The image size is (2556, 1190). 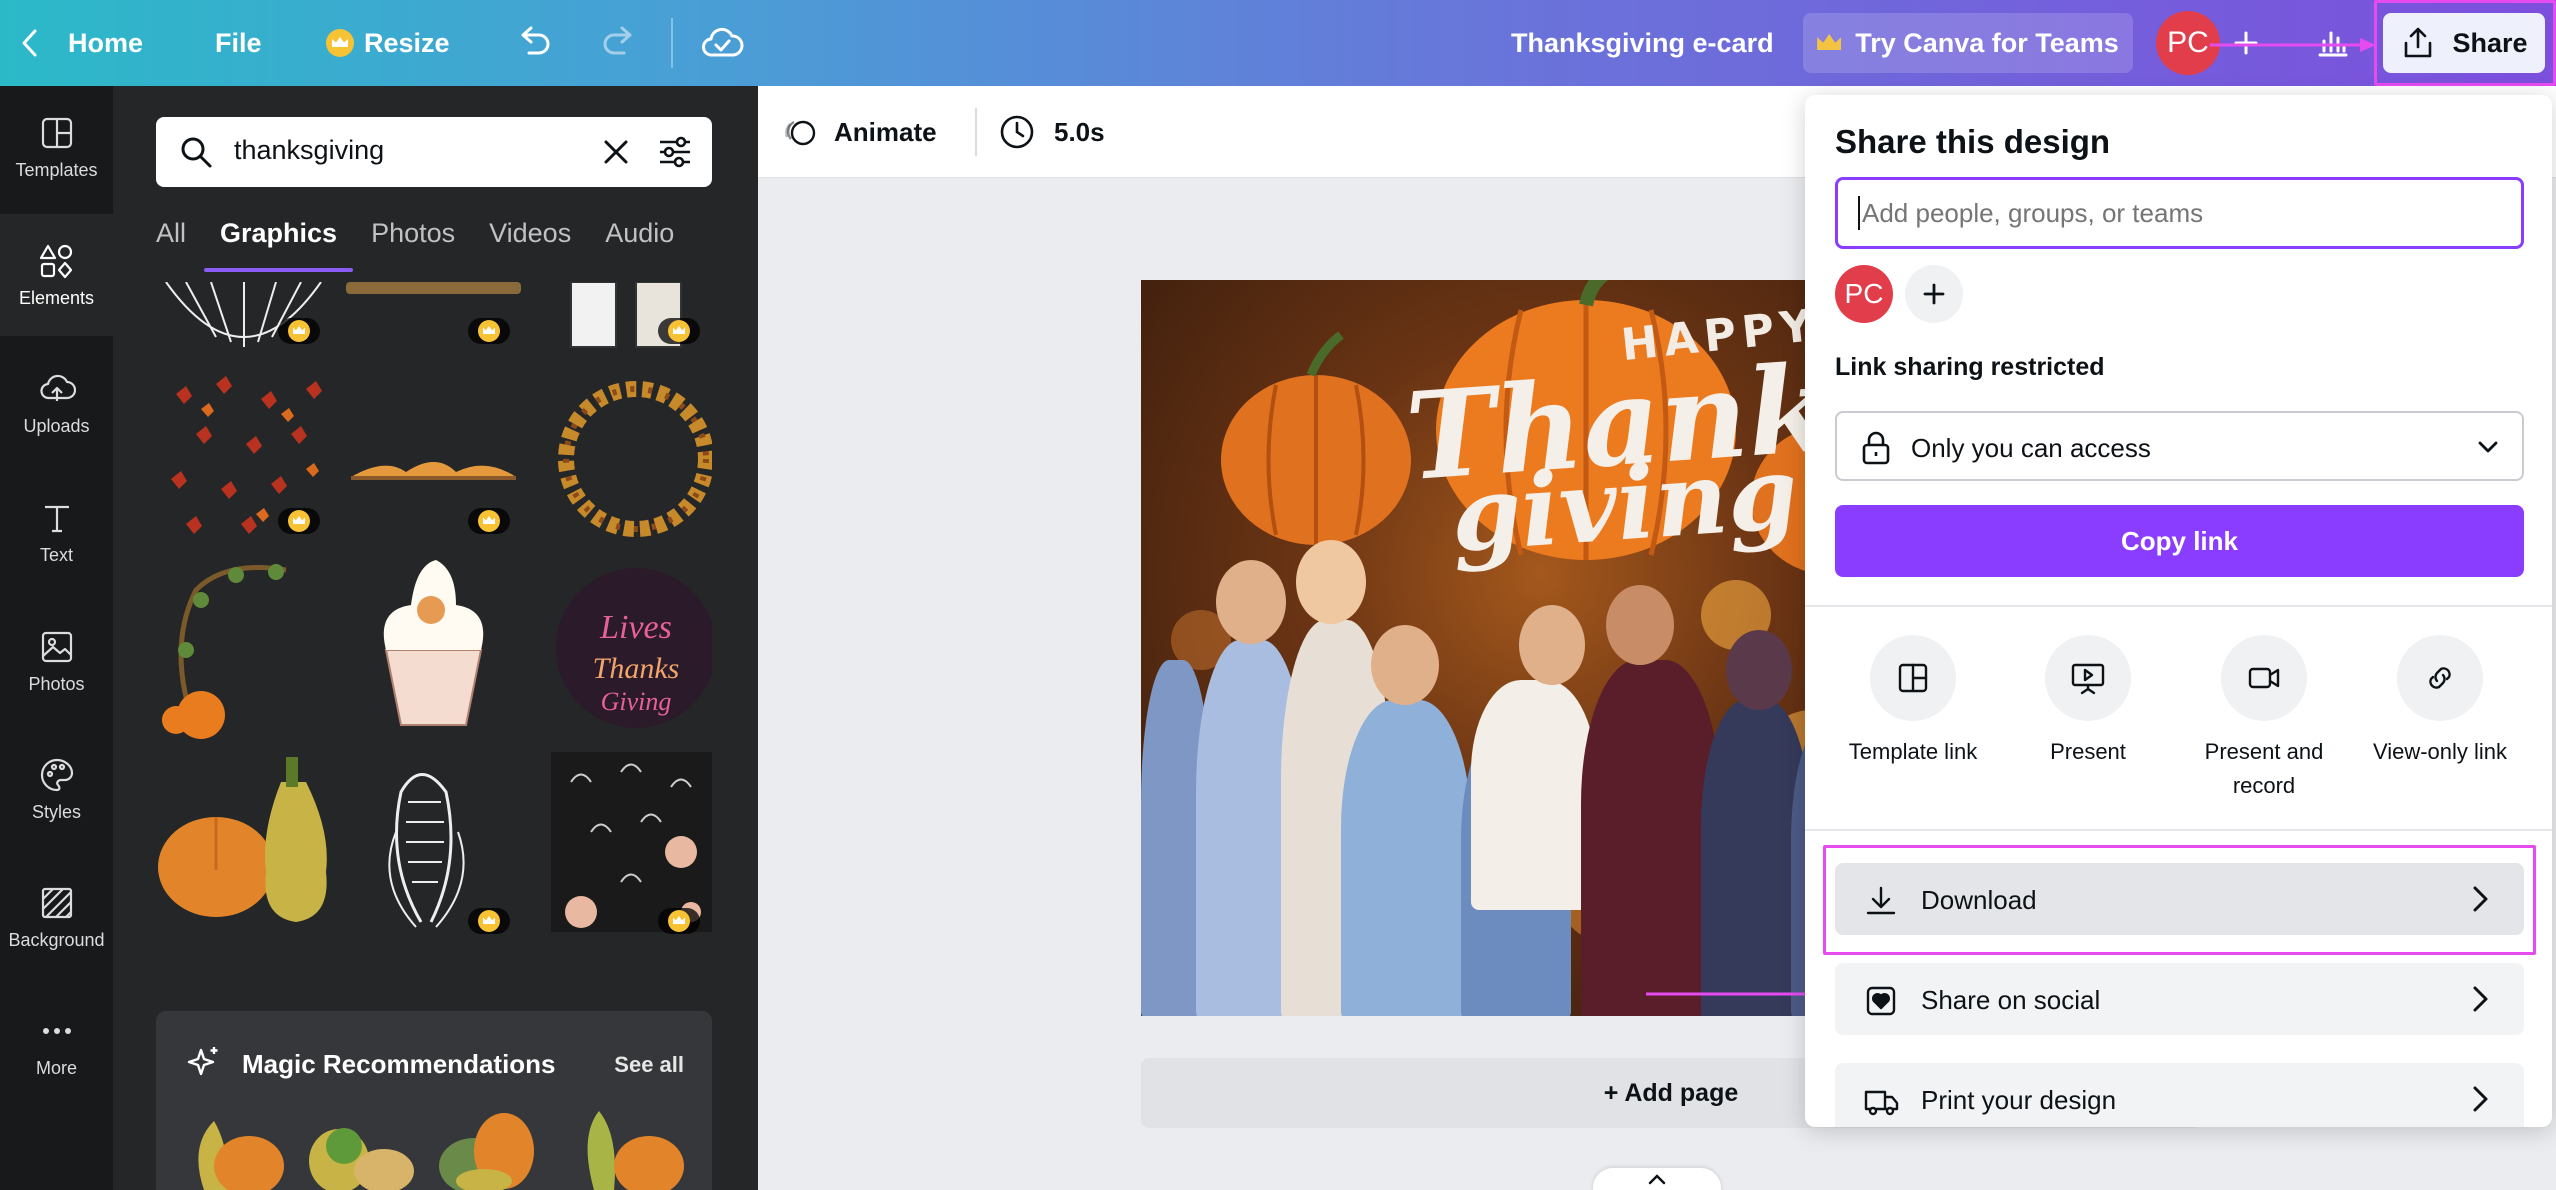 I want to click on share-option-label: Present, so click(x=2088, y=751).